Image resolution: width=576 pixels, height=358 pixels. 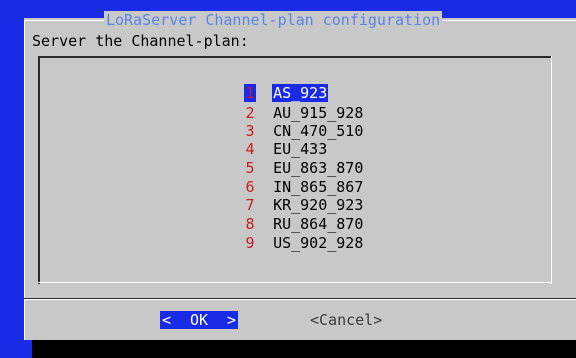 I want to click on ok-label: OK, so click(x=199, y=320).